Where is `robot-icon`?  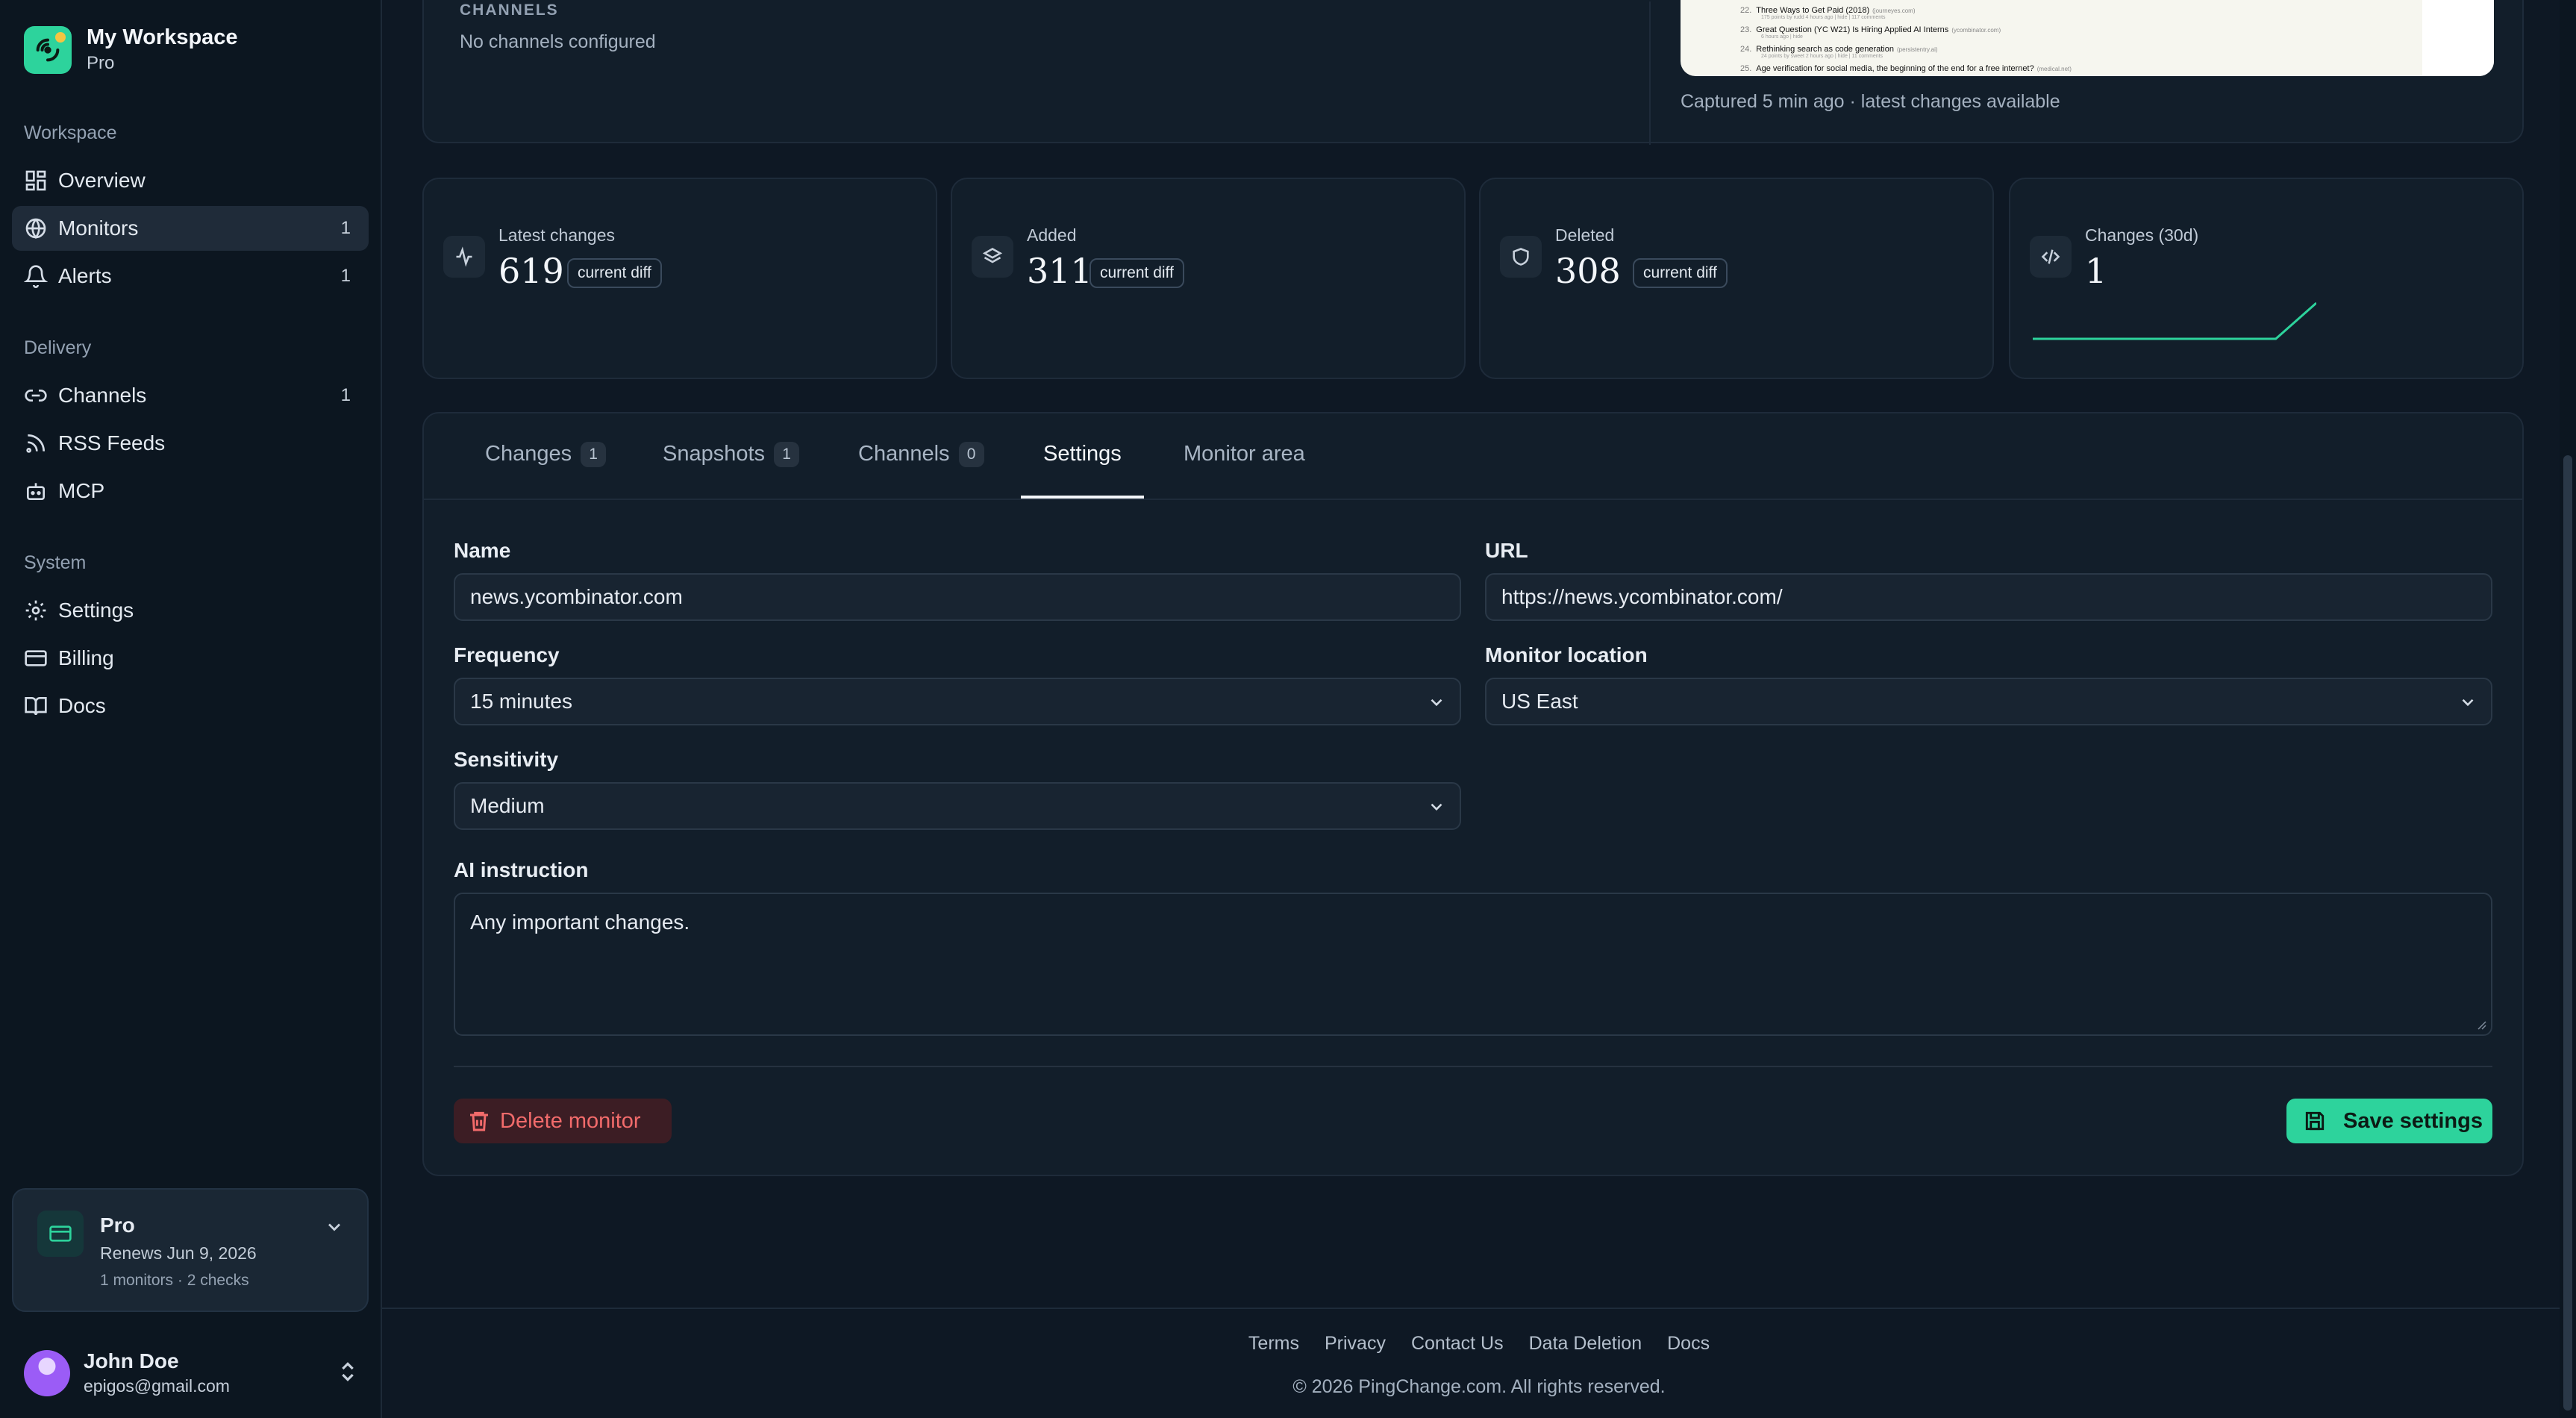 robot-icon is located at coordinates (36, 491).